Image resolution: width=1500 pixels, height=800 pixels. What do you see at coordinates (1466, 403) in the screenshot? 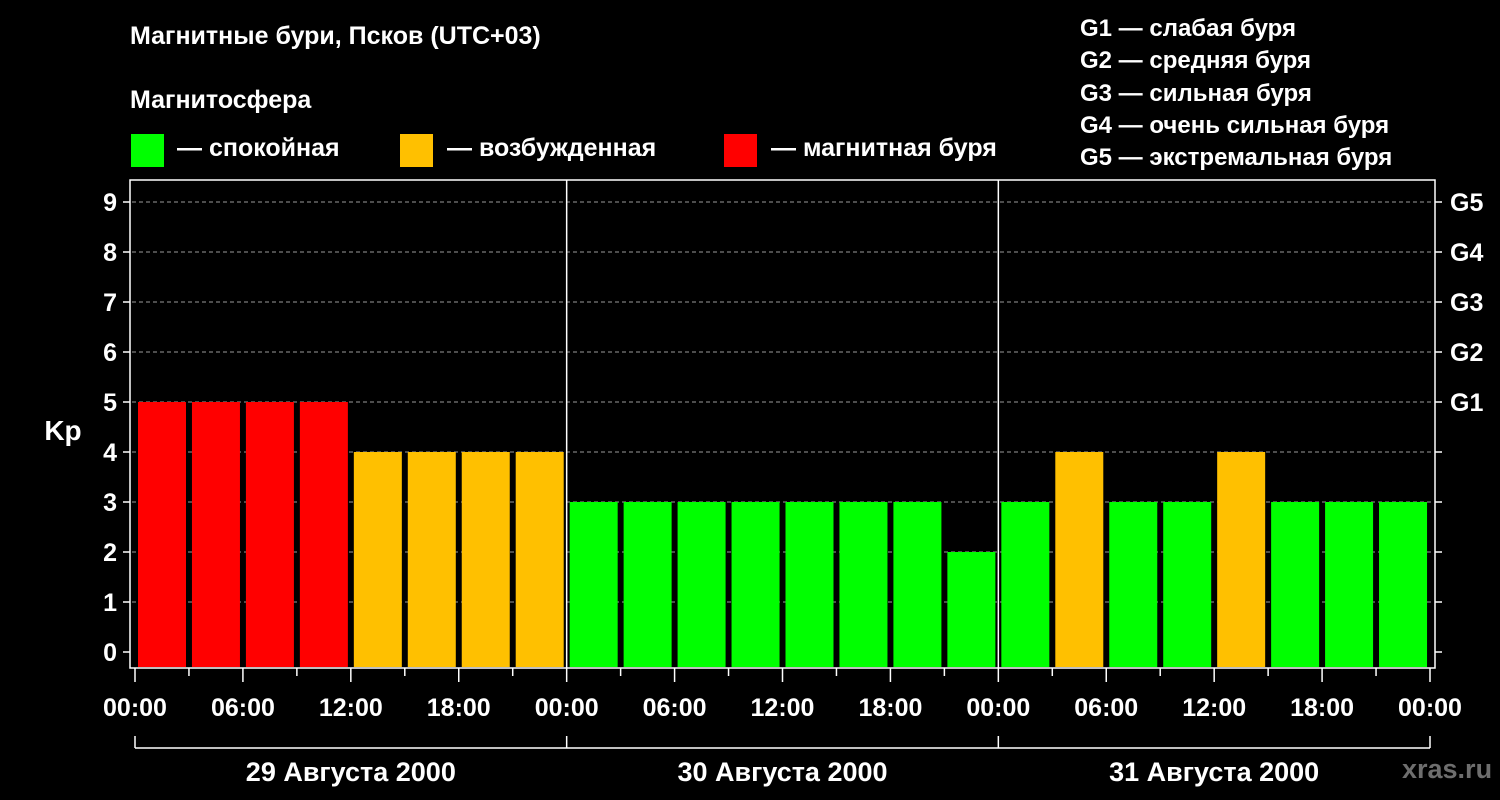
I see `g-level-label: G1` at bounding box center [1466, 403].